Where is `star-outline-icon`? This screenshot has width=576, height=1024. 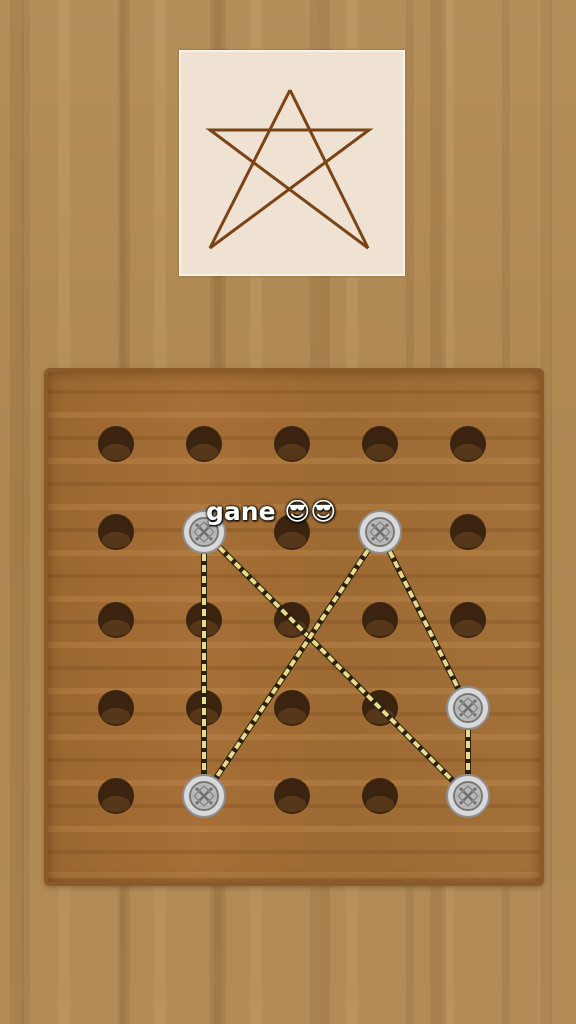
star-outline-icon is located at coordinates (289, 169).